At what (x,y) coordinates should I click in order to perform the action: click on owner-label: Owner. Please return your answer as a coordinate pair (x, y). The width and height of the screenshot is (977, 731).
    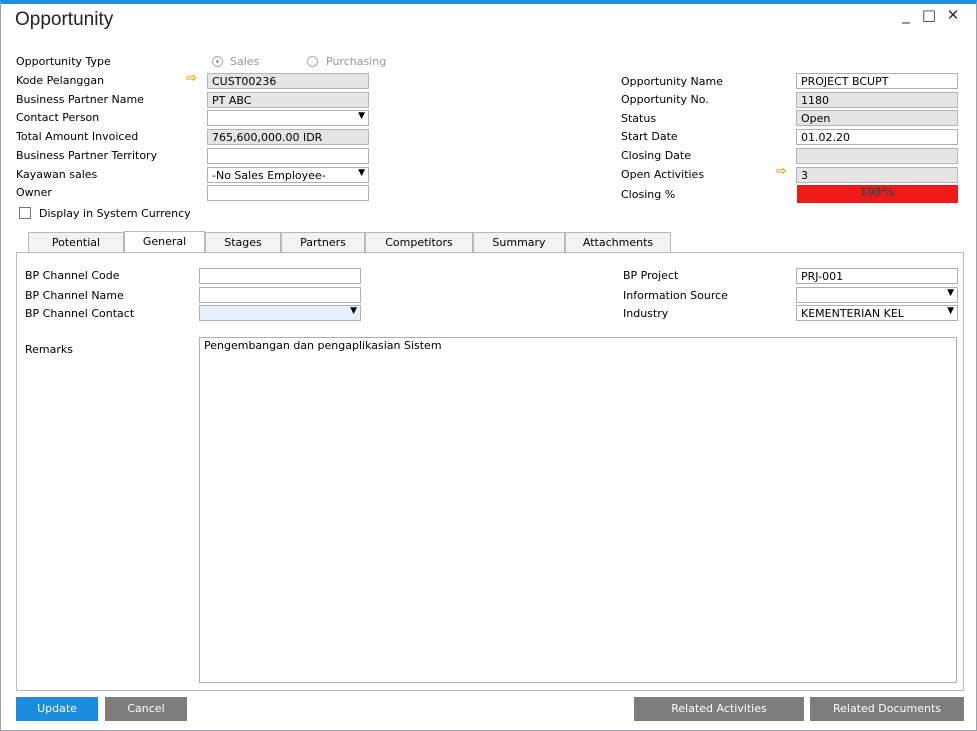
    Looking at the image, I should click on (34, 192).